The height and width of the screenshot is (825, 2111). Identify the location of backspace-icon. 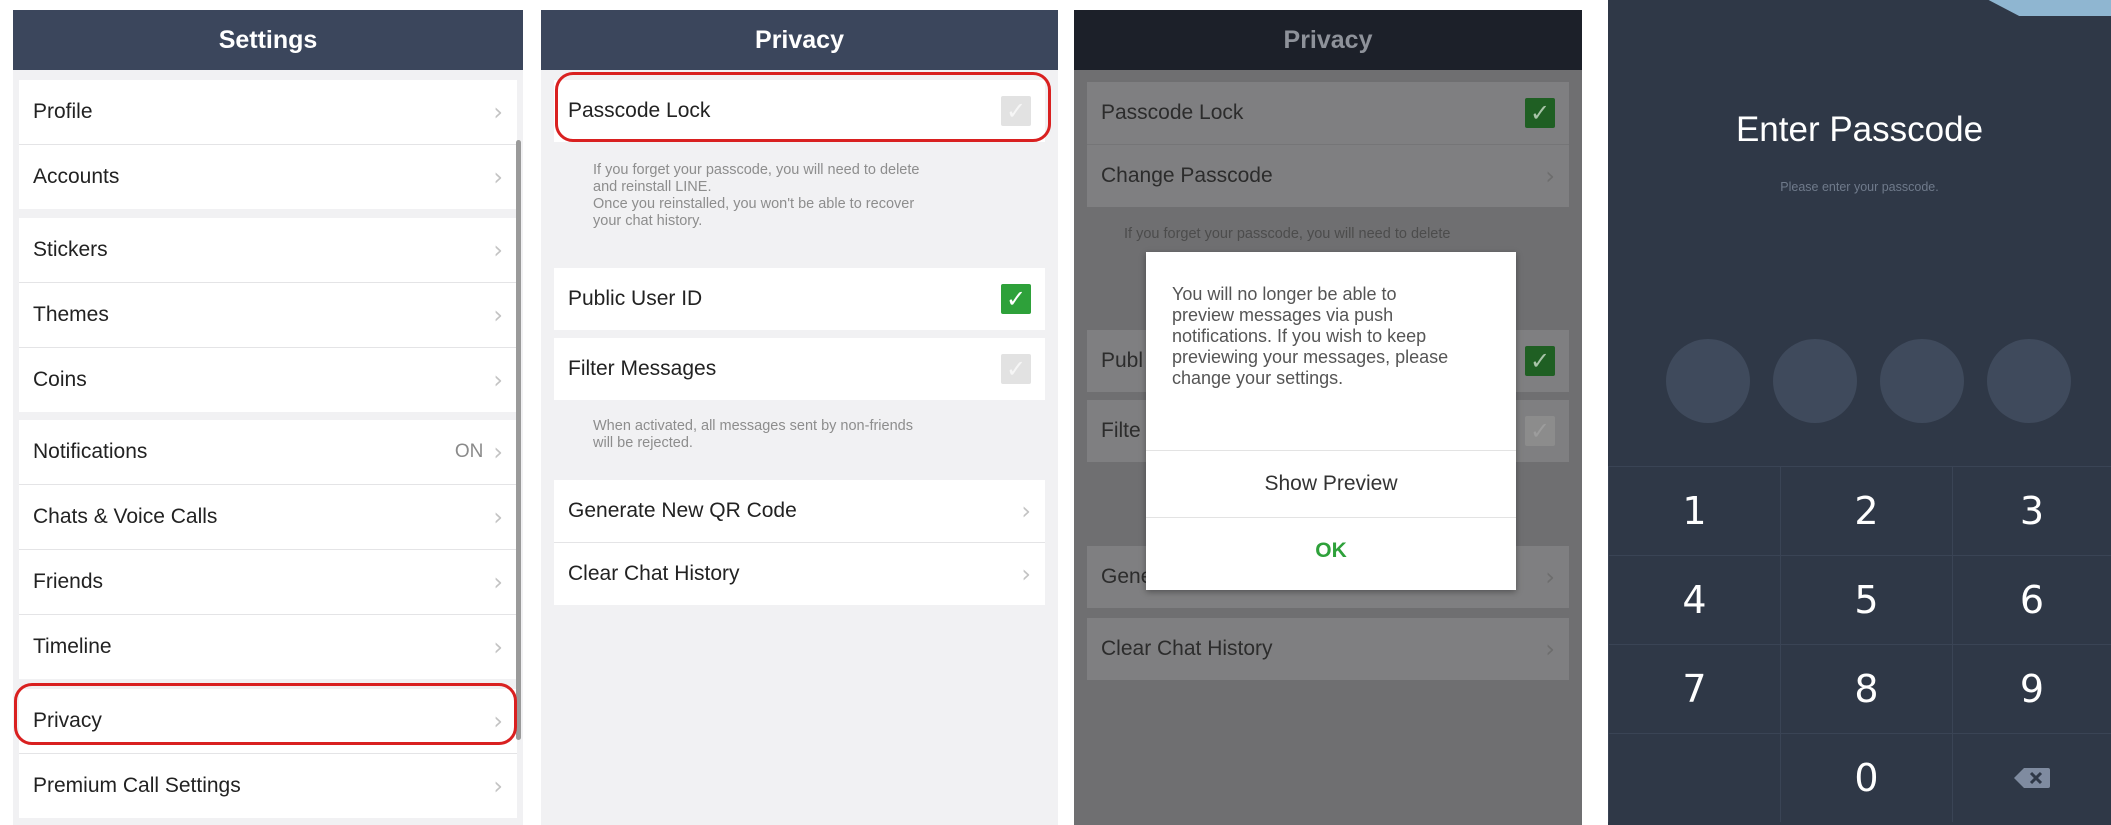
(2032, 778).